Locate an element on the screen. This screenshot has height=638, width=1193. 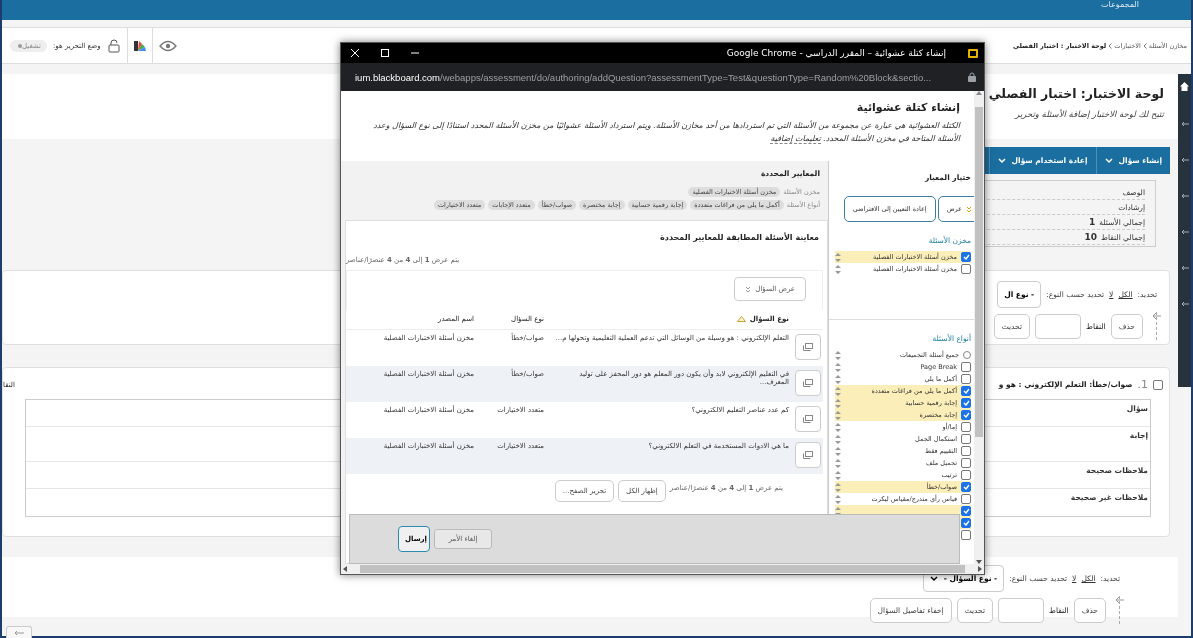
minimize-button is located at coordinates (415, 53).